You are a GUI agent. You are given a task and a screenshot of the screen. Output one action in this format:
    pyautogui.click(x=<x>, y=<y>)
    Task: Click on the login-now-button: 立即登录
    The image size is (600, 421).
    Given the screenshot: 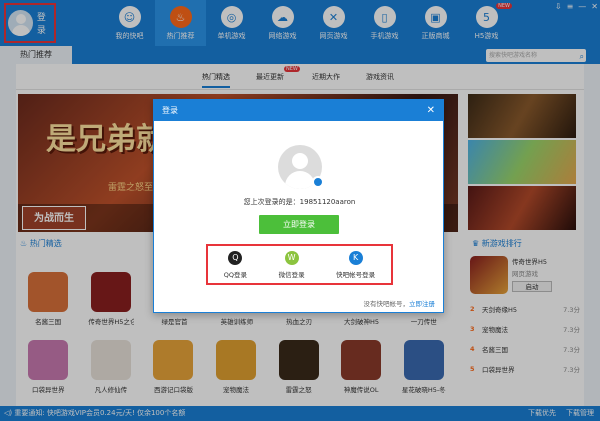 What is the action you would take?
    pyautogui.click(x=299, y=224)
    